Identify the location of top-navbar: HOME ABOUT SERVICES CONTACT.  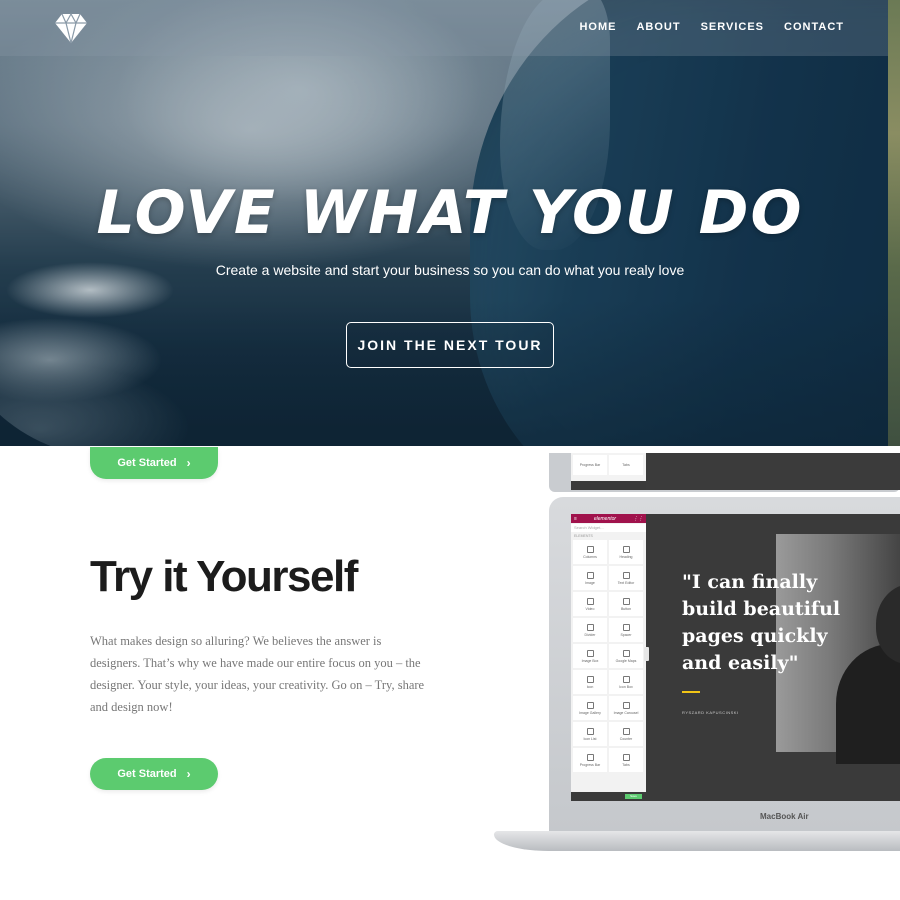
(444, 28).